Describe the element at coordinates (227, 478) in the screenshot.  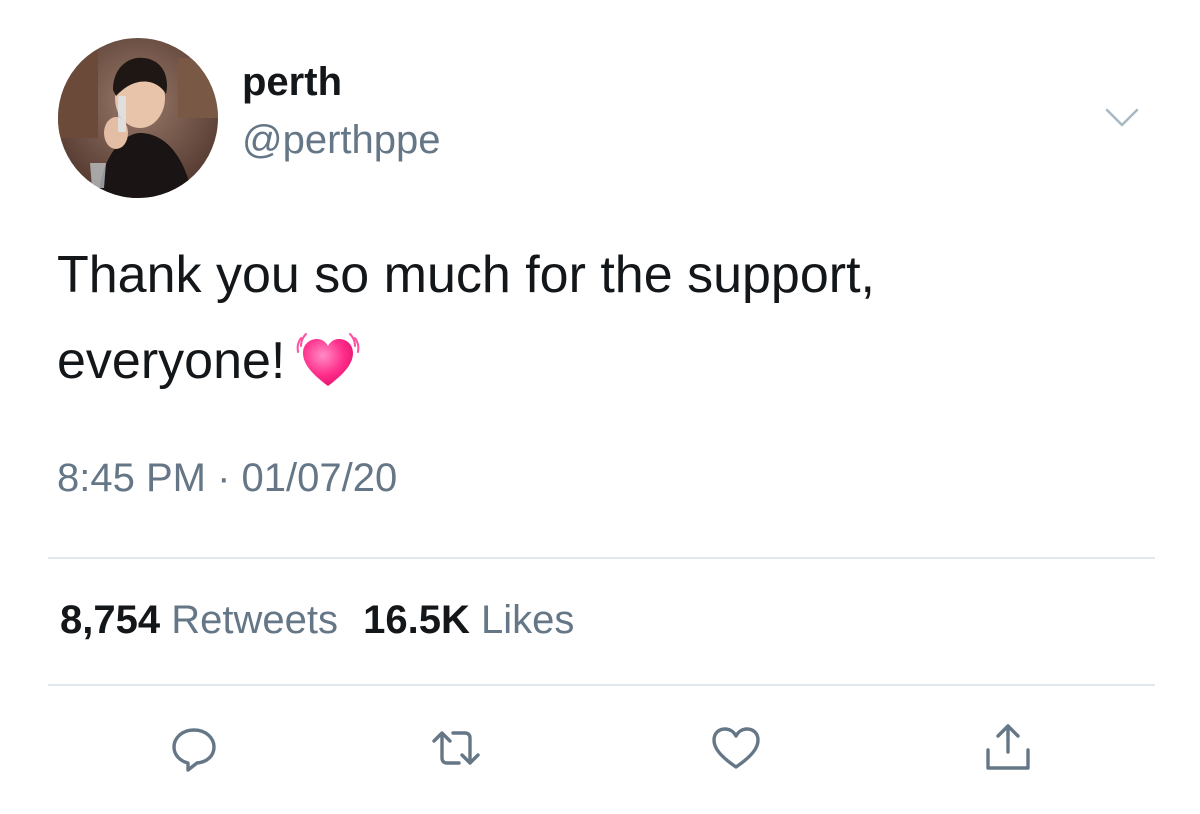
I see `tweet-timestamp: 8:45 PM · 01/07/20` at that location.